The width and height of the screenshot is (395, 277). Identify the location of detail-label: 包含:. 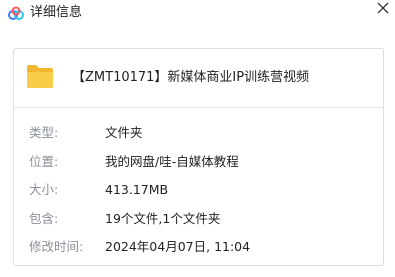
(44, 218).